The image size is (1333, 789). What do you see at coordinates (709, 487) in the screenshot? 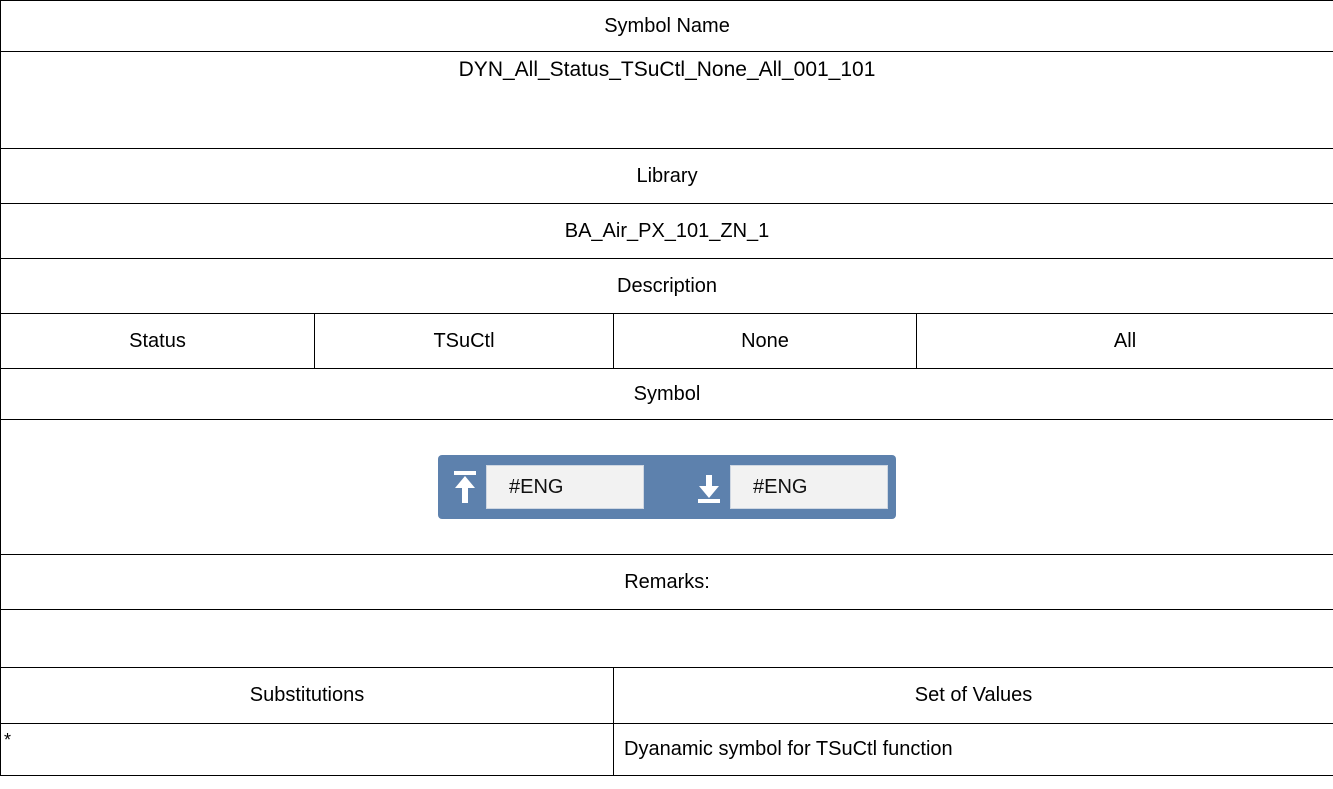
I see `arrow-down-to-bar-icon` at bounding box center [709, 487].